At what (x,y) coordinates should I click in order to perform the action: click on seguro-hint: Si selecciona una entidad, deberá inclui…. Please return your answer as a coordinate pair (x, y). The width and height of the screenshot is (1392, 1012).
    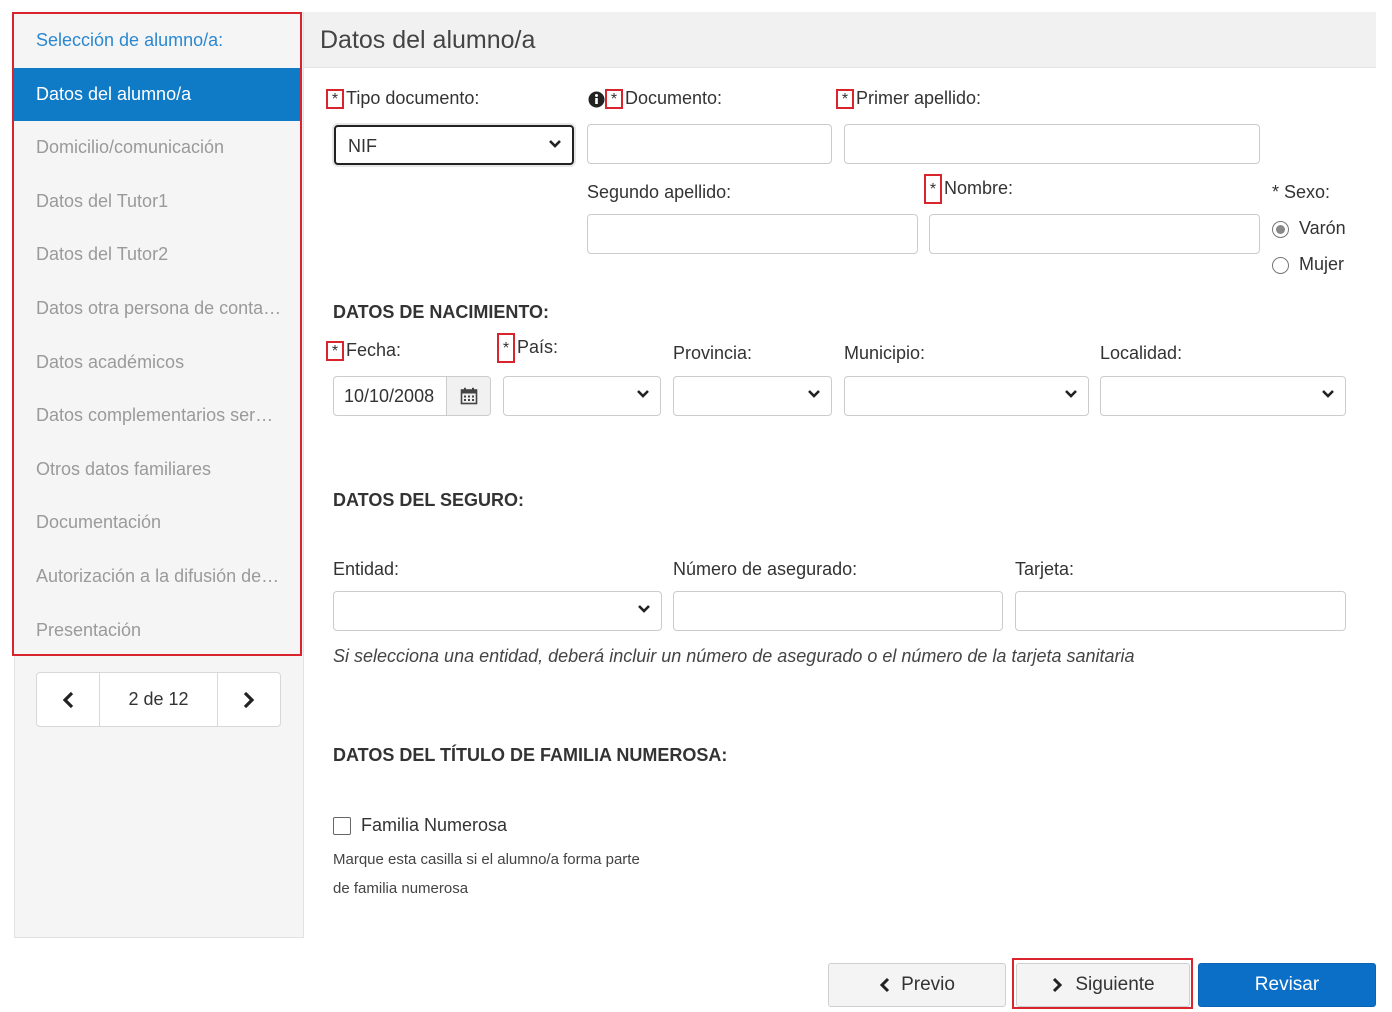
    Looking at the image, I should click on (734, 656).